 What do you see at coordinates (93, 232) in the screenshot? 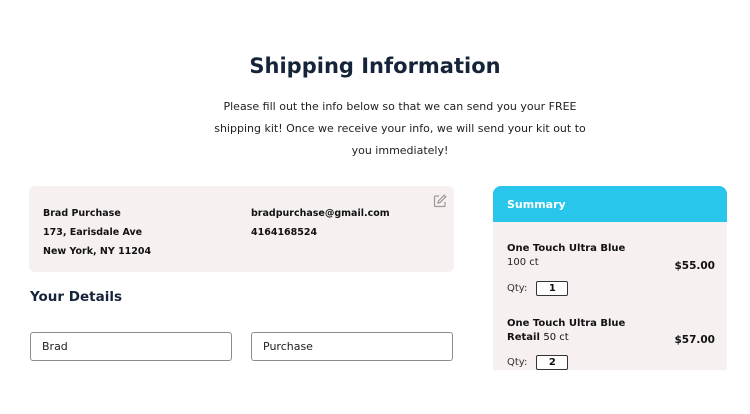
I see `street-address: 173, Earisdale Ave` at bounding box center [93, 232].